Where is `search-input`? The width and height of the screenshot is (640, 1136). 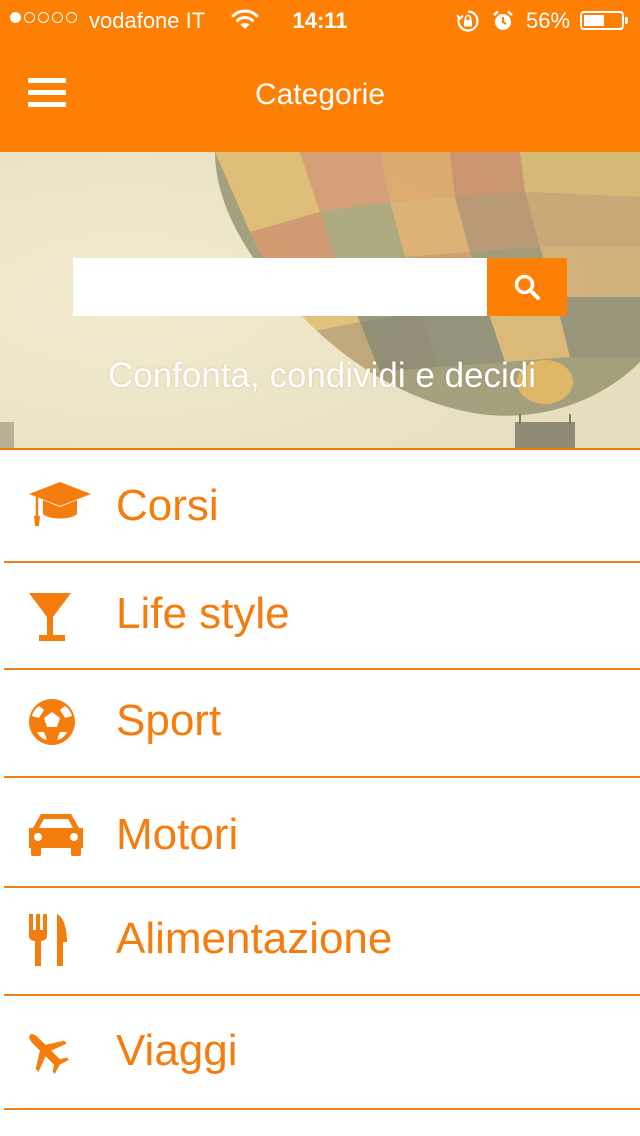
search-input is located at coordinates (280, 287).